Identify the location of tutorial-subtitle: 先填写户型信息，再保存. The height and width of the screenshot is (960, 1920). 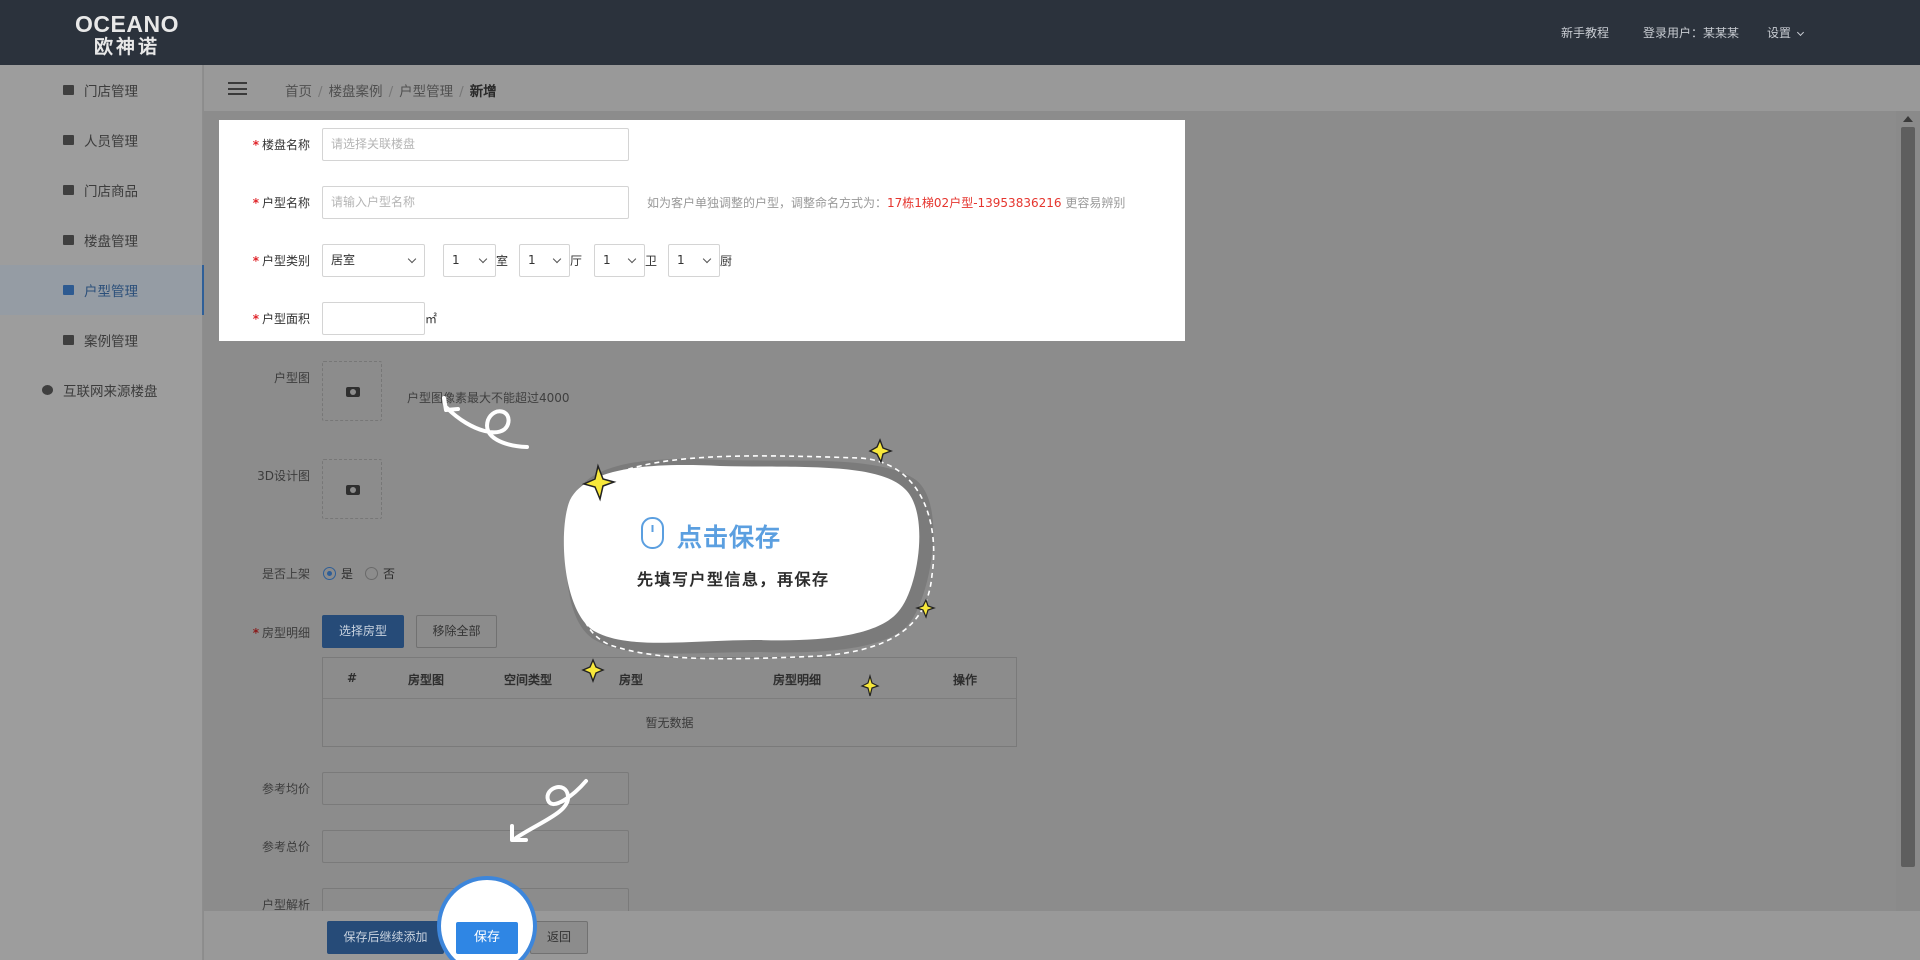
(733, 579).